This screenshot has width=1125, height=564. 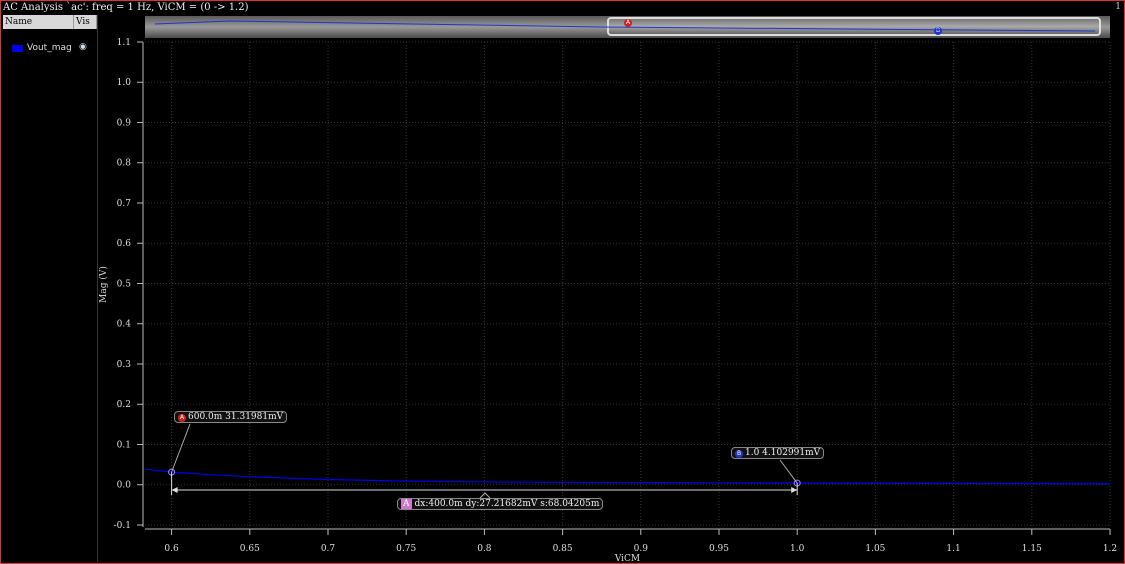 What do you see at coordinates (625, 26) in the screenshot?
I see `overview-trace` at bounding box center [625, 26].